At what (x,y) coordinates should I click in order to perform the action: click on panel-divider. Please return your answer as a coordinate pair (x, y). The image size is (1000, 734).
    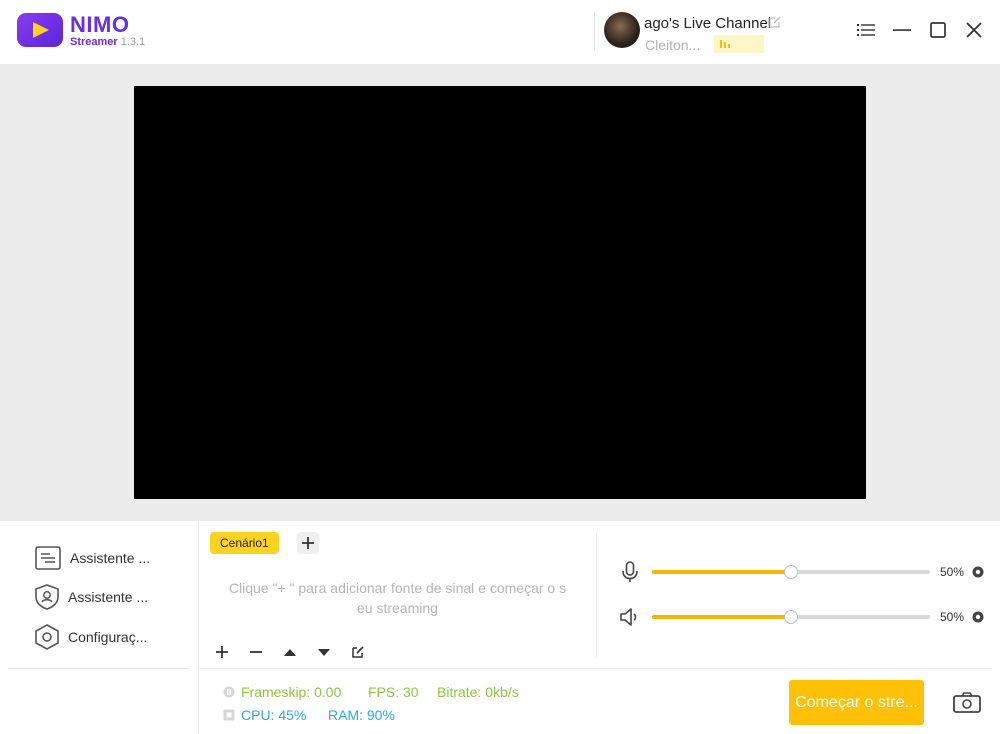
    Looking at the image, I should click on (596, 595).